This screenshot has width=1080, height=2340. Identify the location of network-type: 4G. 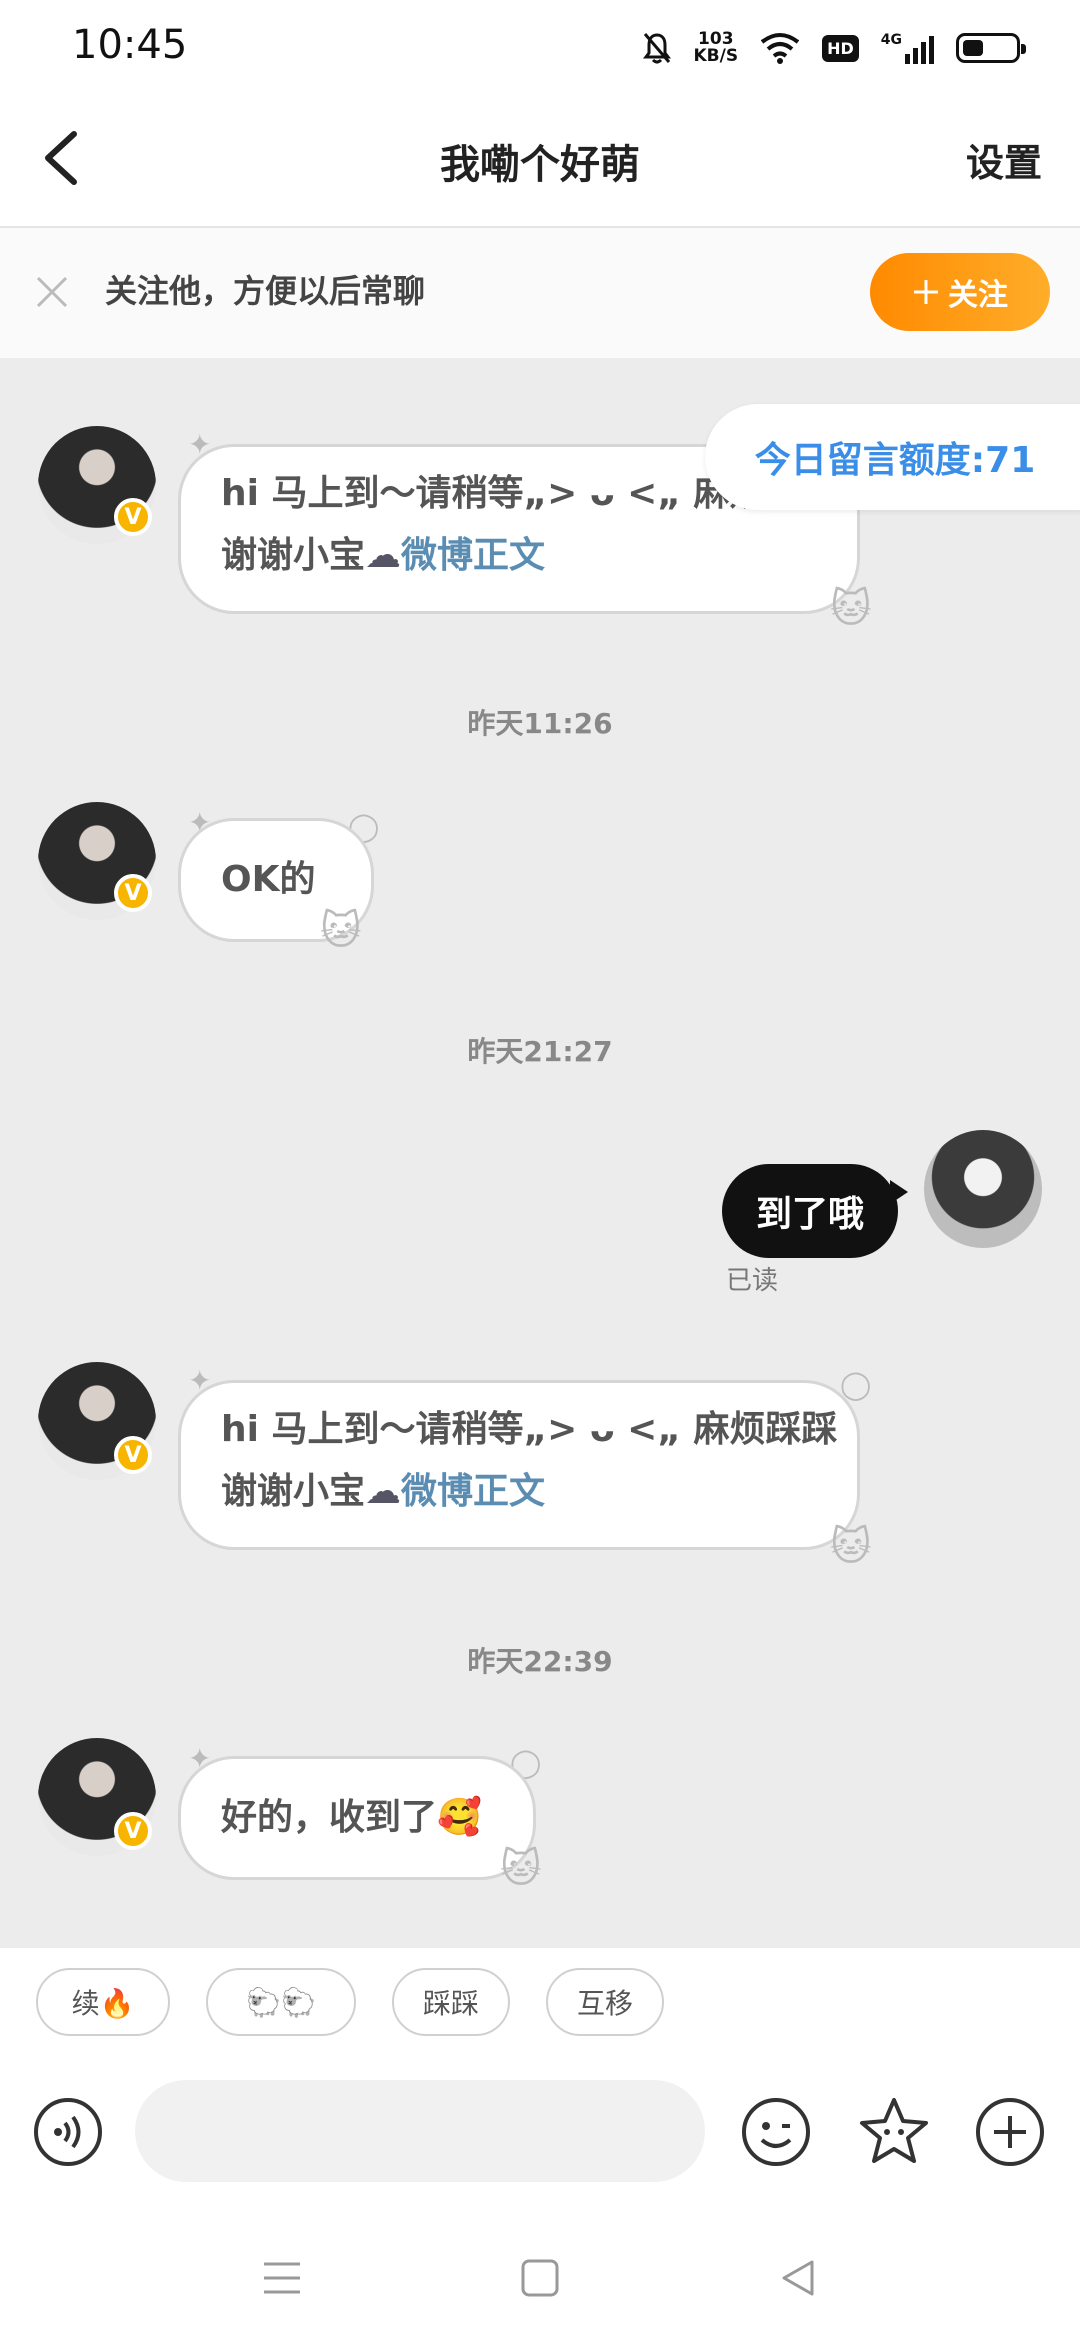
(891, 40).